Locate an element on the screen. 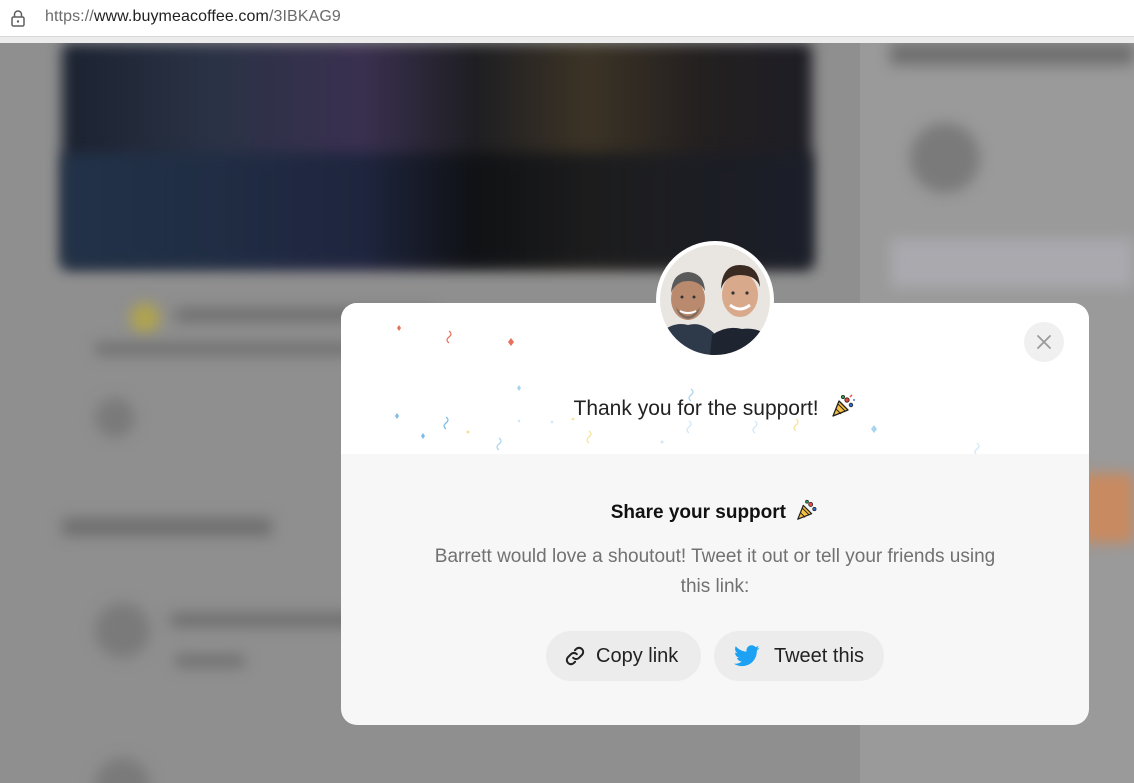 This screenshot has width=1134, height=783. background-heading is located at coordinates (167, 527).